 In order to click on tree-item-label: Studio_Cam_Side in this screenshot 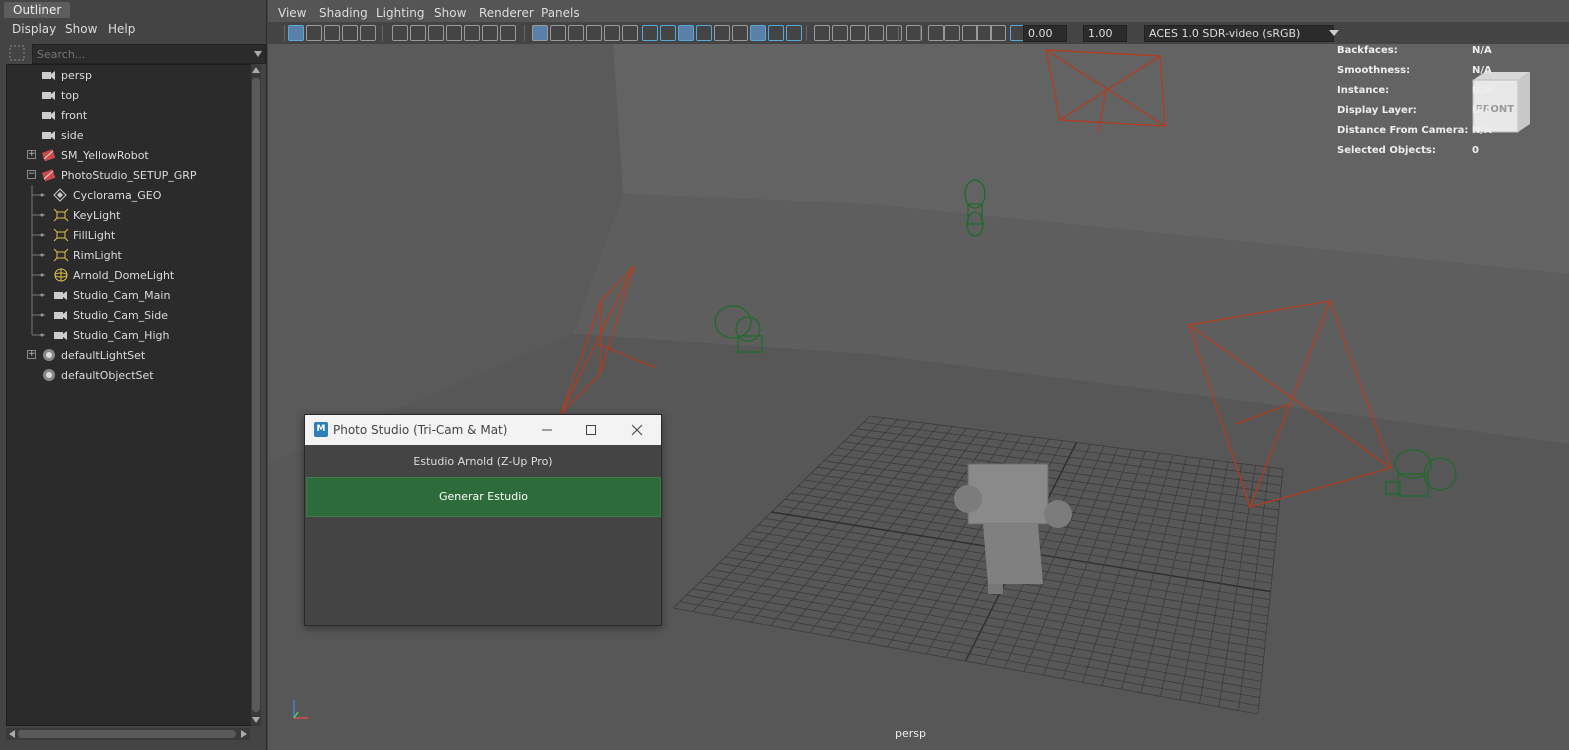, I will do `click(120, 315)`.